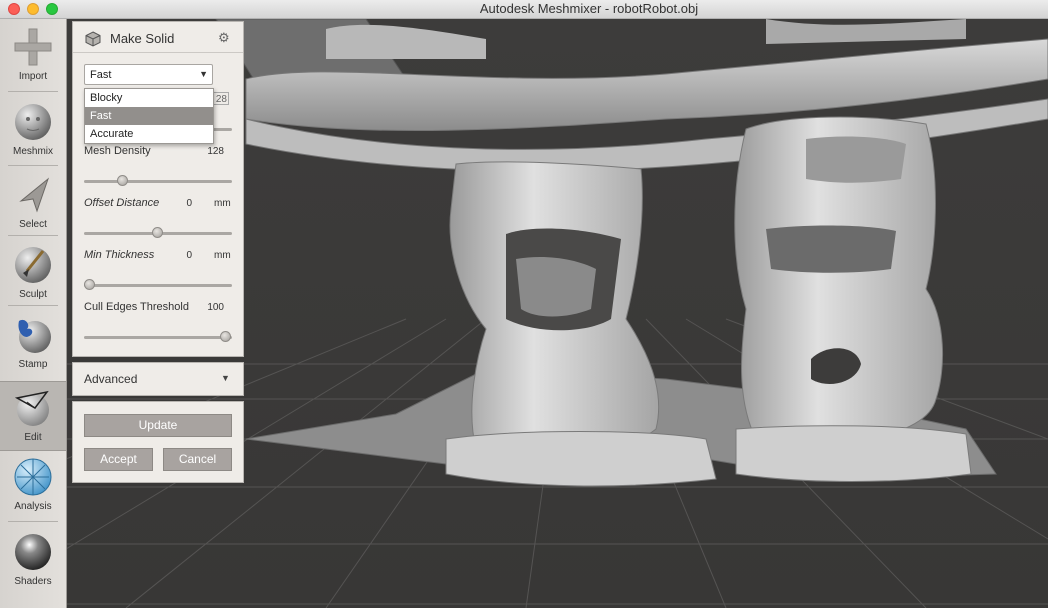 This screenshot has height=608, width=1048. I want to click on shader-sphere-icon, so click(33, 552).